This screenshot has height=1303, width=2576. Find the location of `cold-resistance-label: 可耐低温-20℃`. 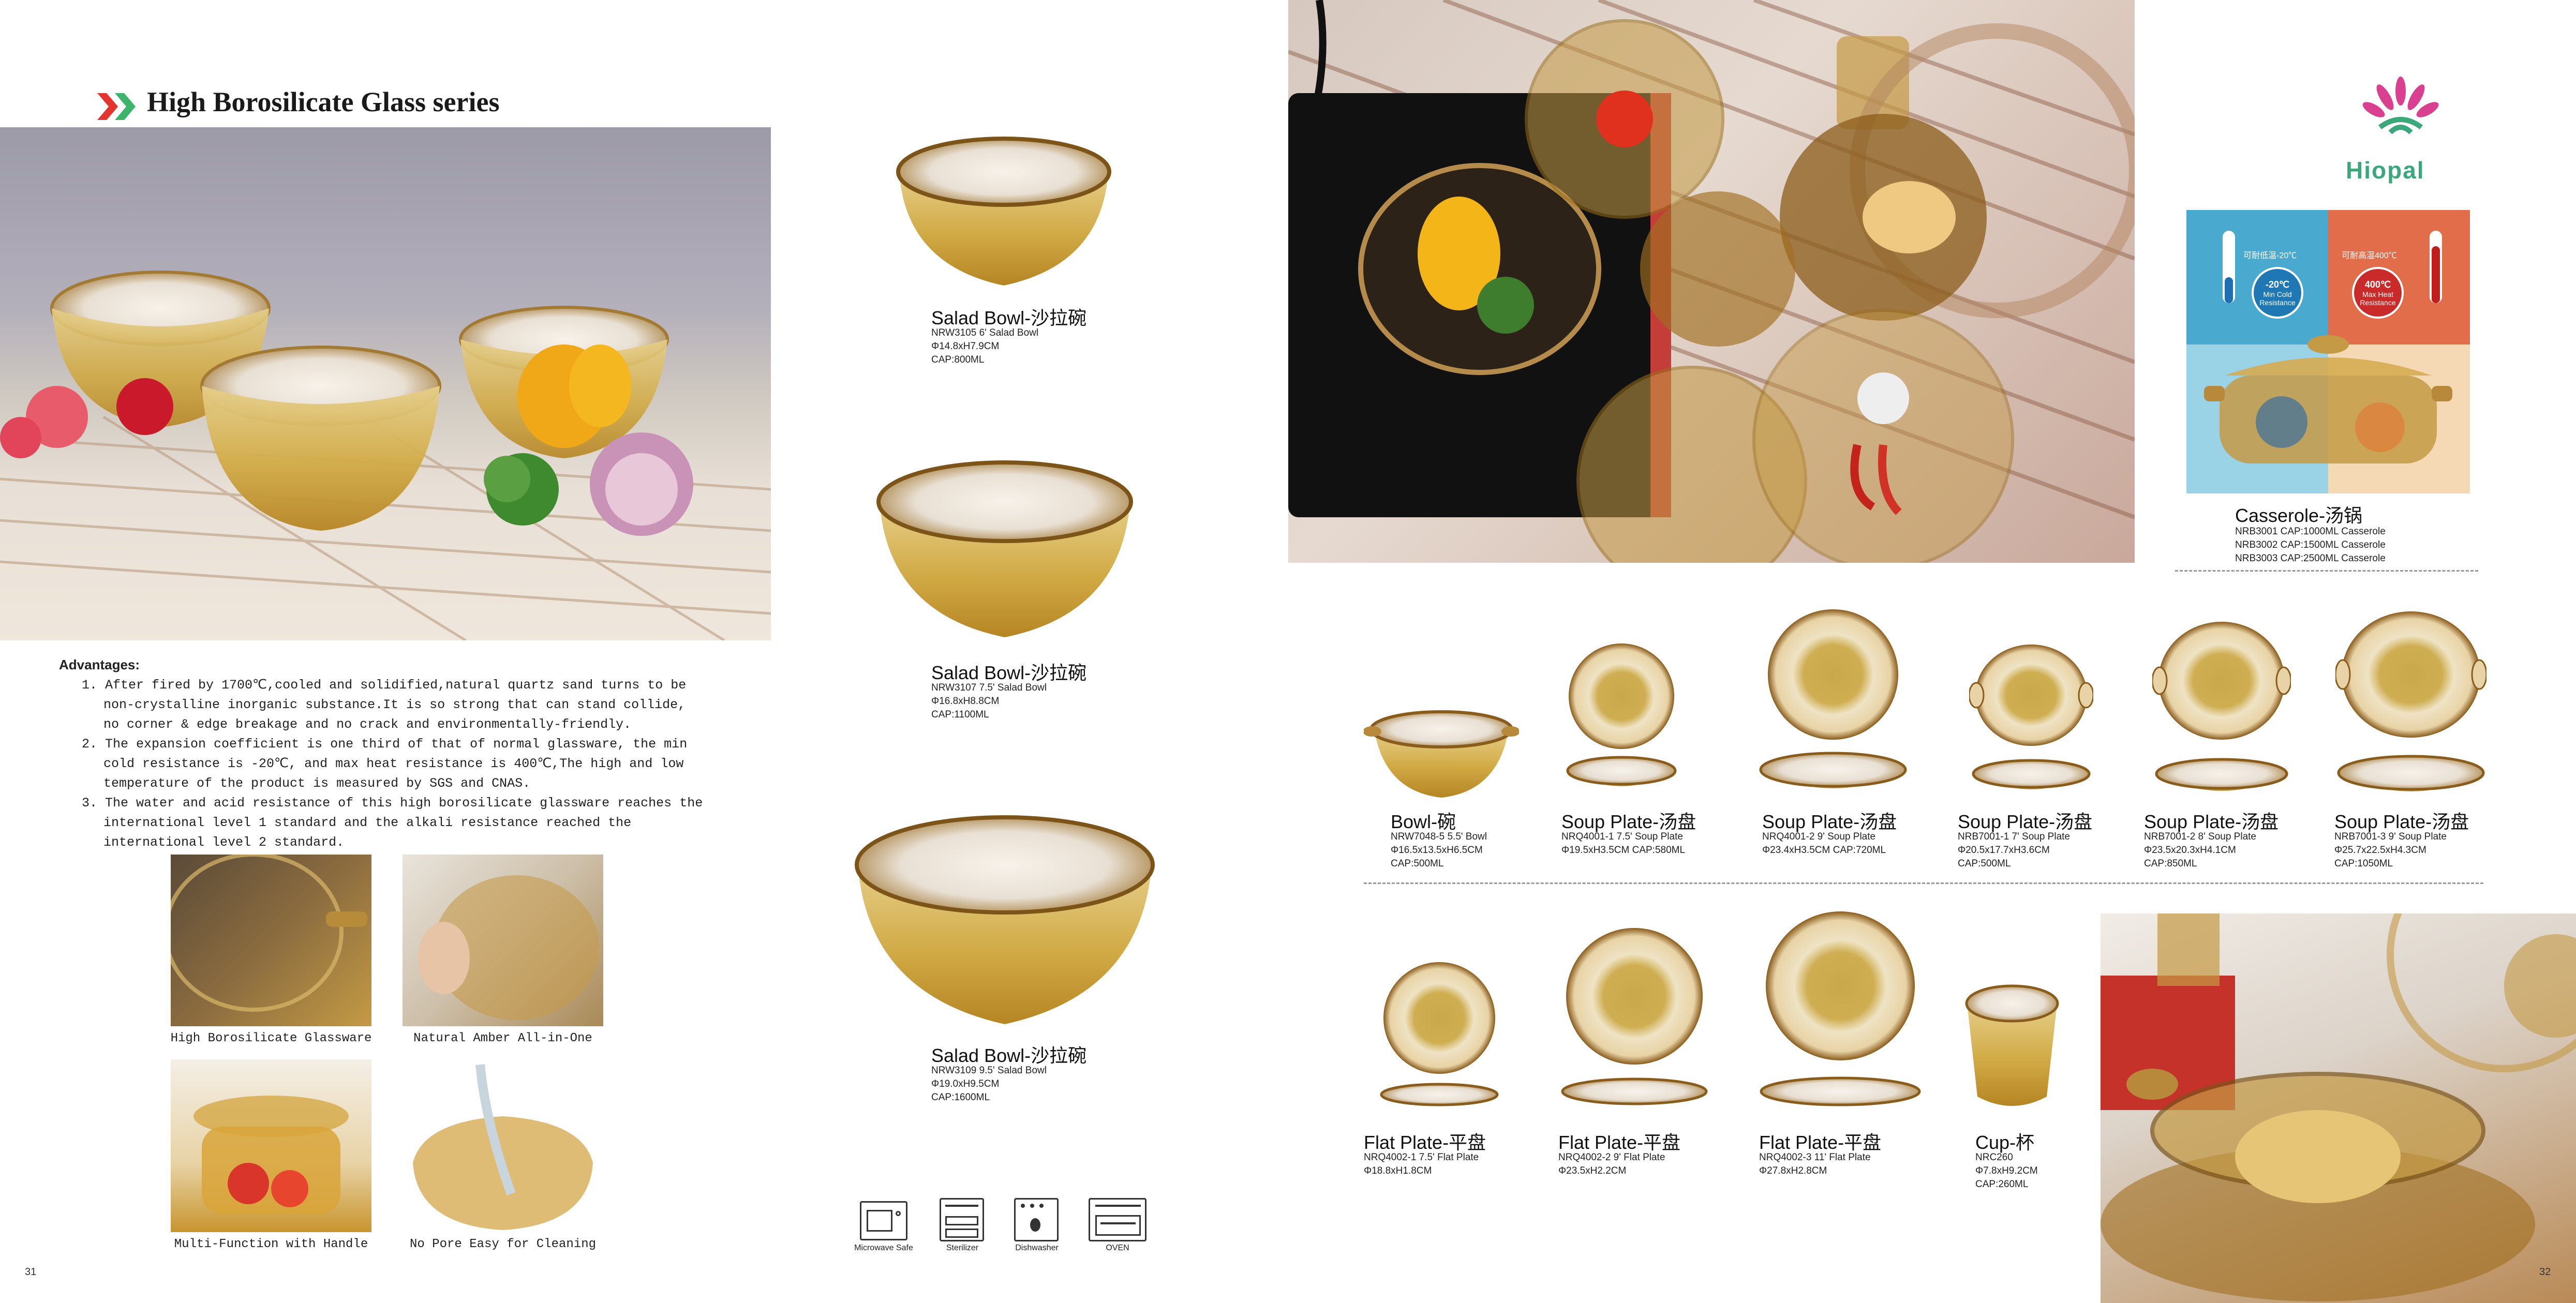

cold-resistance-label: 可耐低温-20℃ is located at coordinates (2270, 255).